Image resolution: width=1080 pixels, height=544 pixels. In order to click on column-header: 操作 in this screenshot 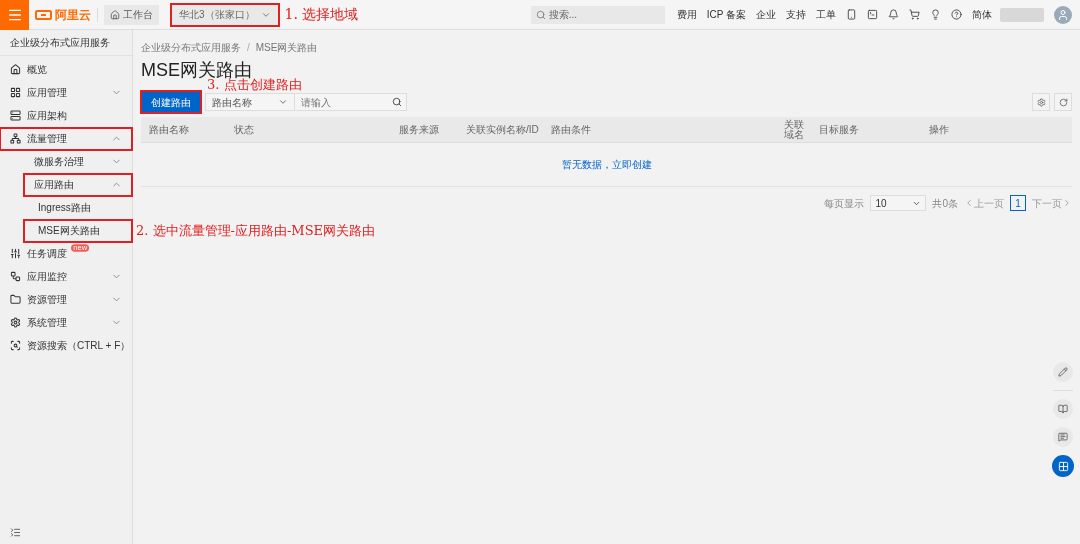, I will do `click(939, 129)`.